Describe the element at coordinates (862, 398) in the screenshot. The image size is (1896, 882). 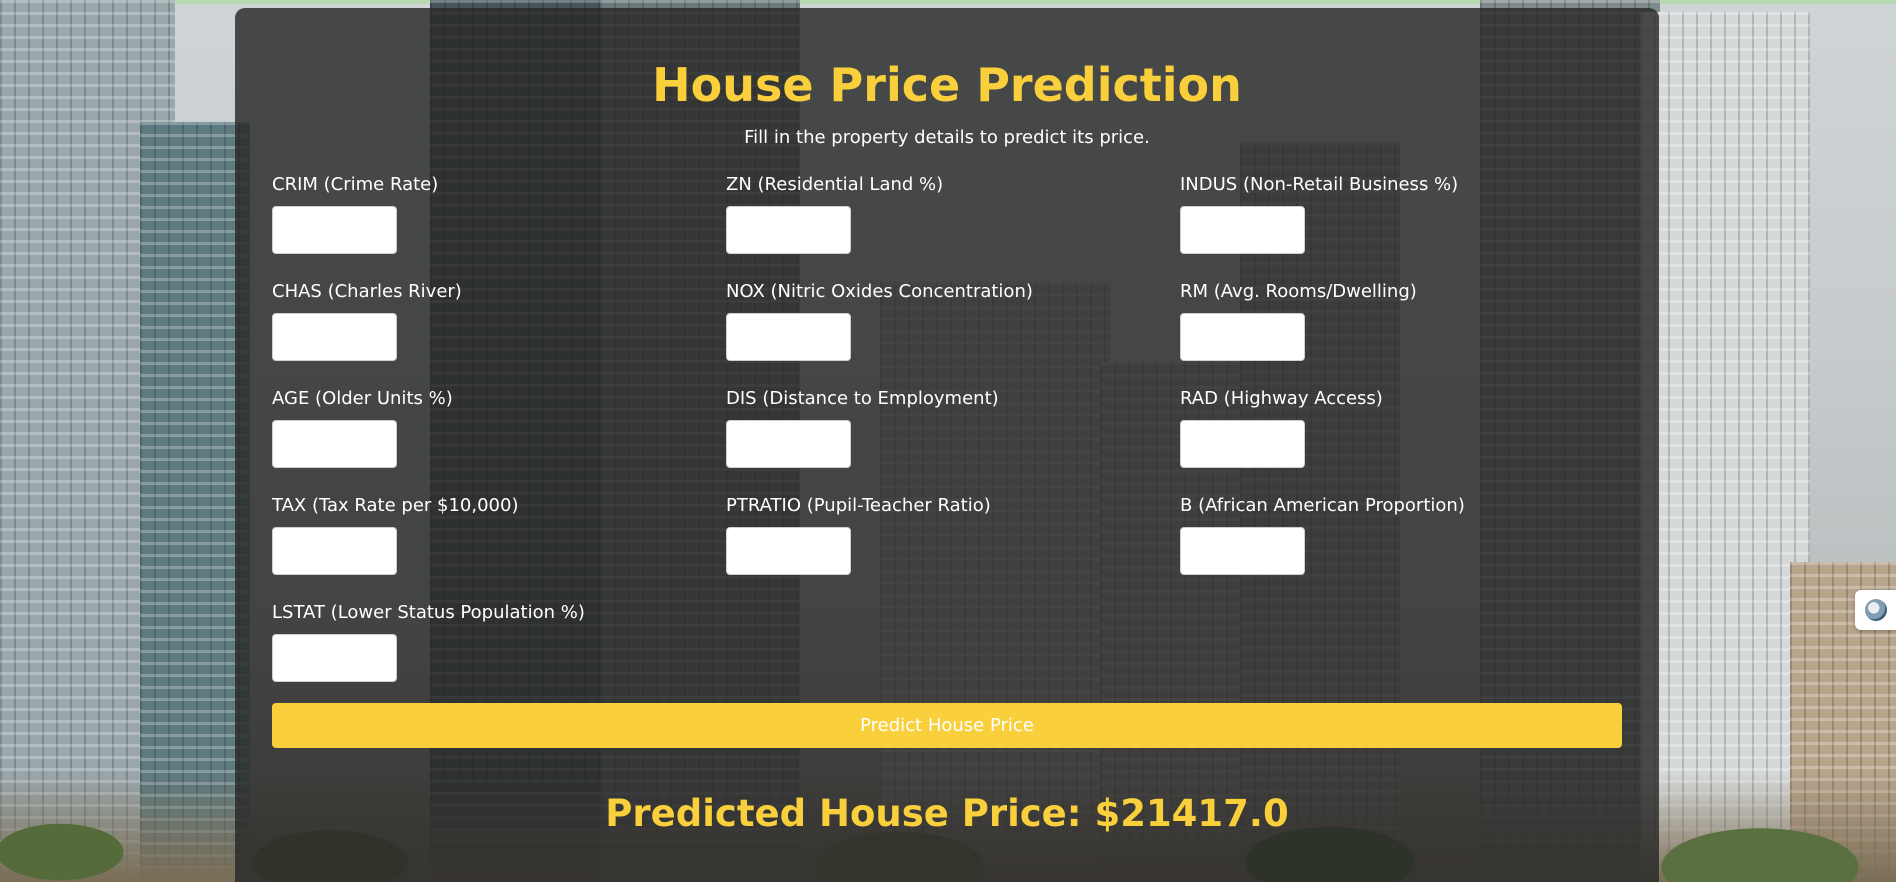
I see `field-label-dis: DIS (Distance to Employment)` at that location.